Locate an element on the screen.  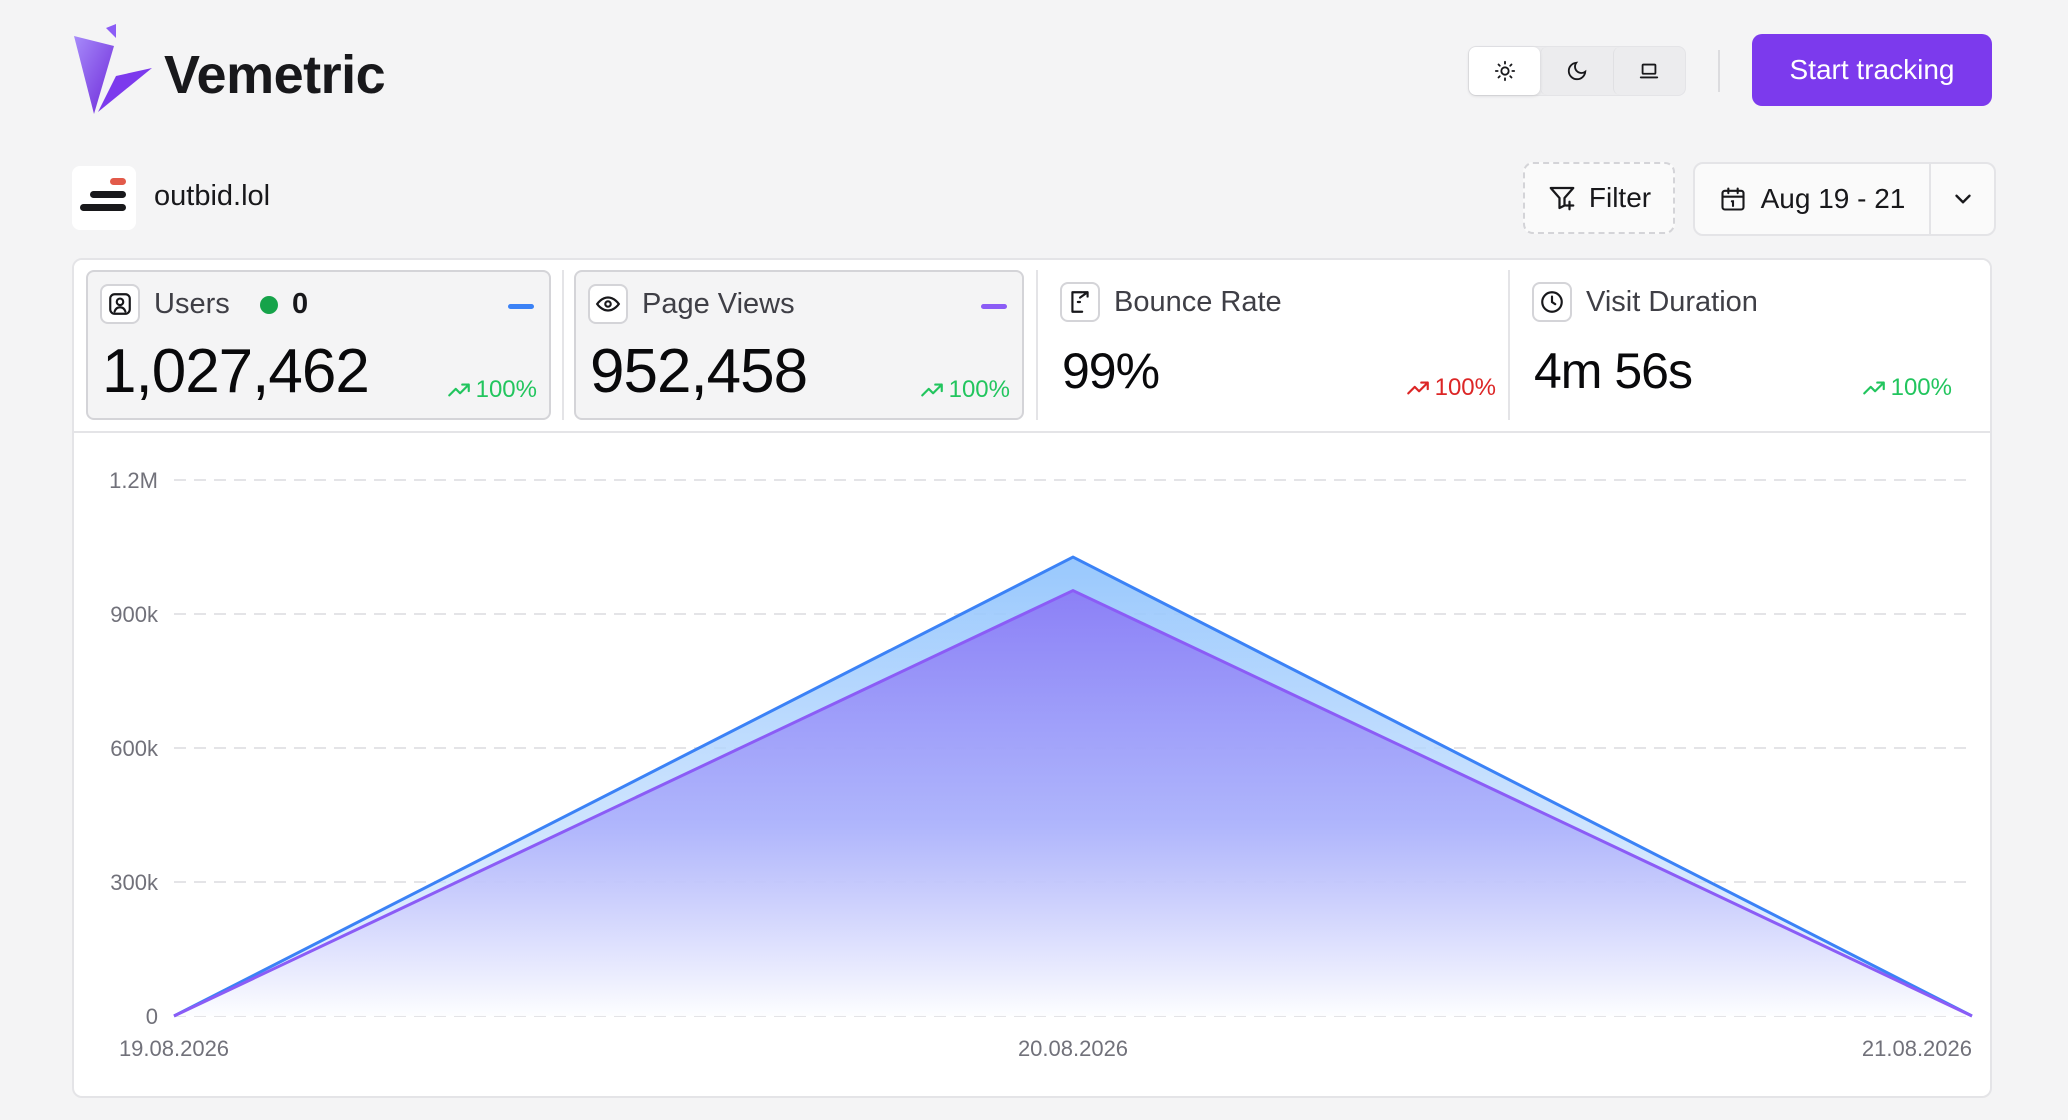
filter-label: Filter is located at coordinates (1620, 197).